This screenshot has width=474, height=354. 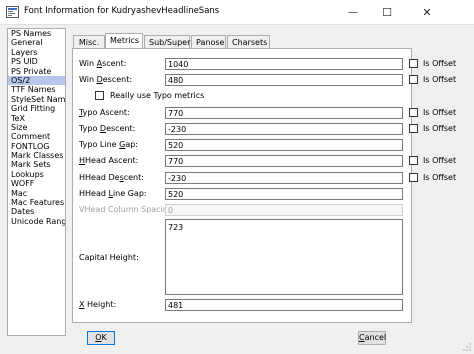 I want to click on hhead-ascent-is-offset-label: Is Offset, so click(x=440, y=160).